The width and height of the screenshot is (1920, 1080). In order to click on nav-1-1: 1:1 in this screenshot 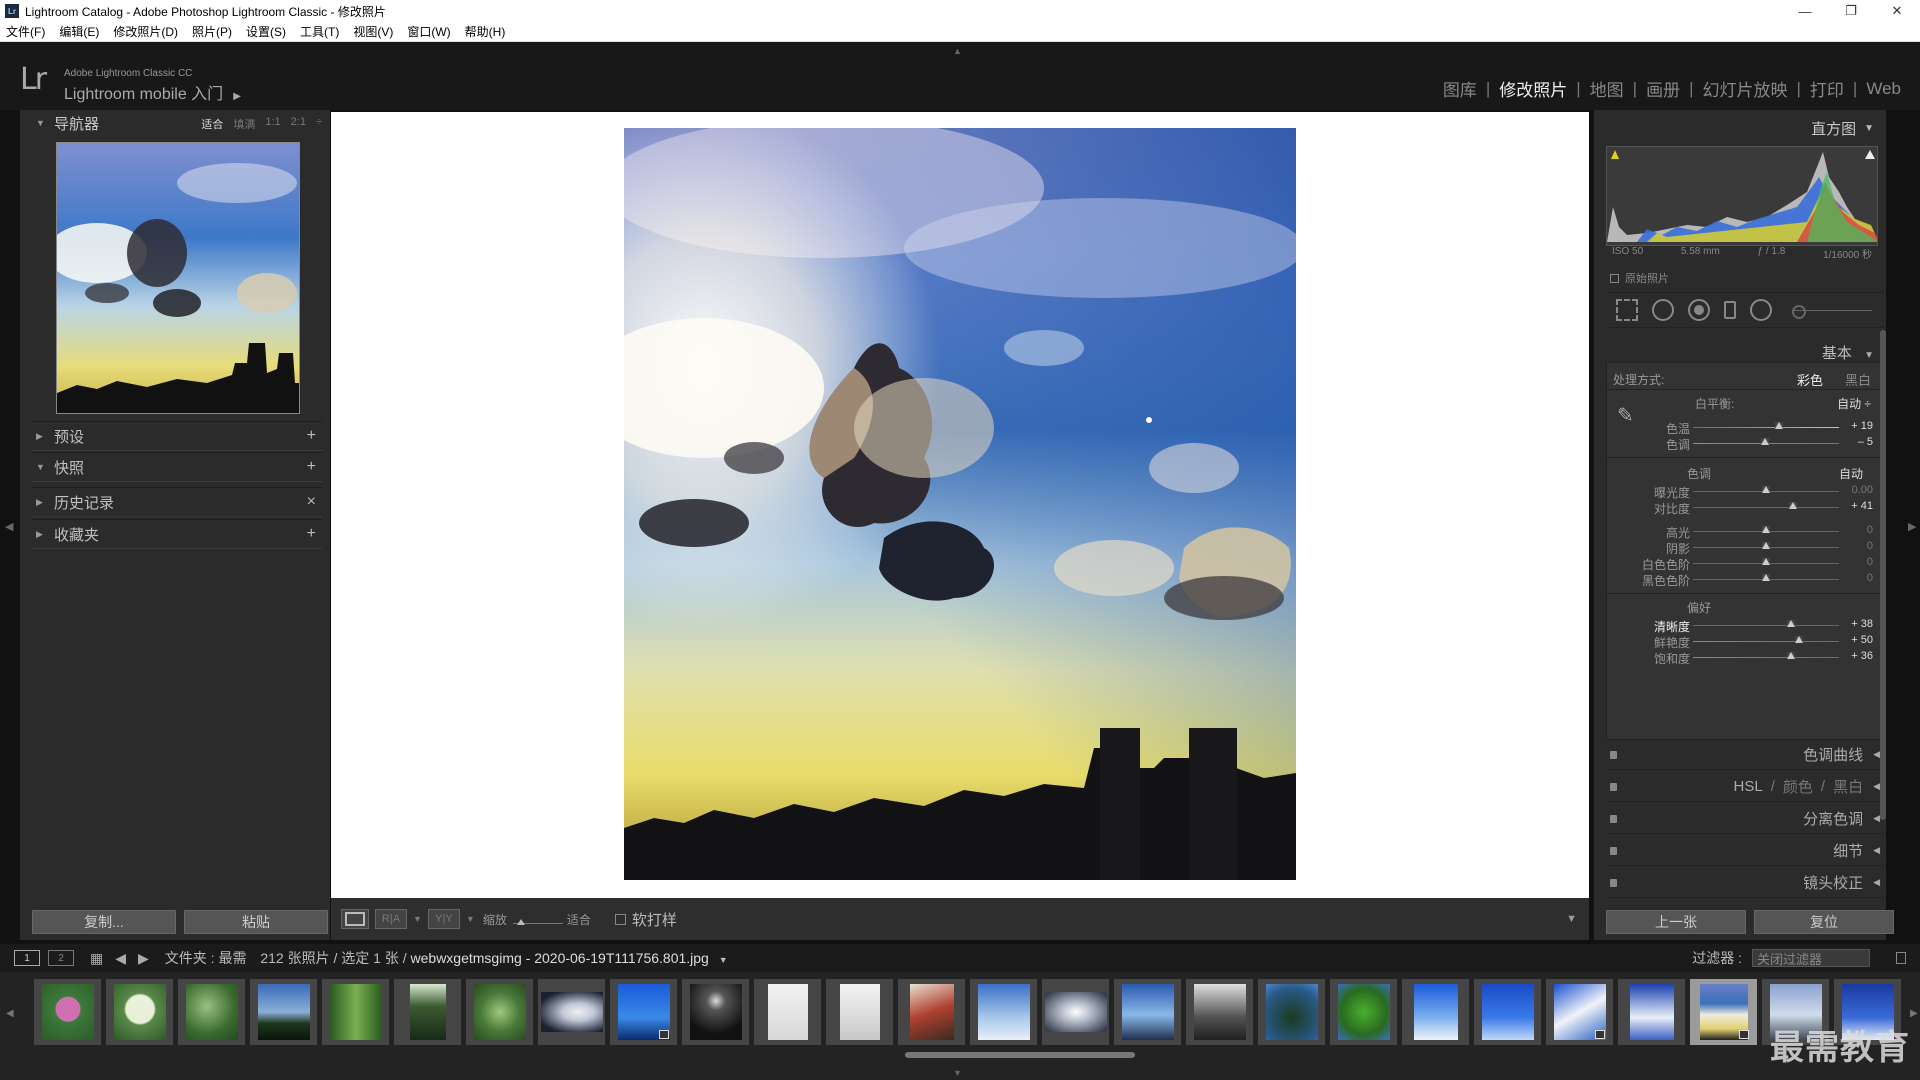, I will do `click(272, 124)`.